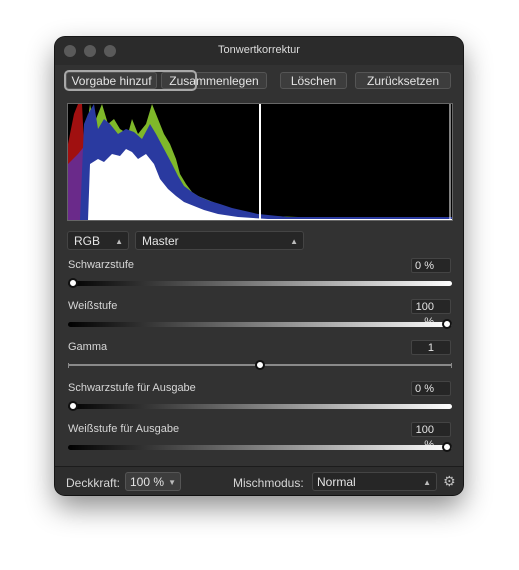  What do you see at coordinates (270, 184) in the screenshot?
I see `histogram-white` at bounding box center [270, 184].